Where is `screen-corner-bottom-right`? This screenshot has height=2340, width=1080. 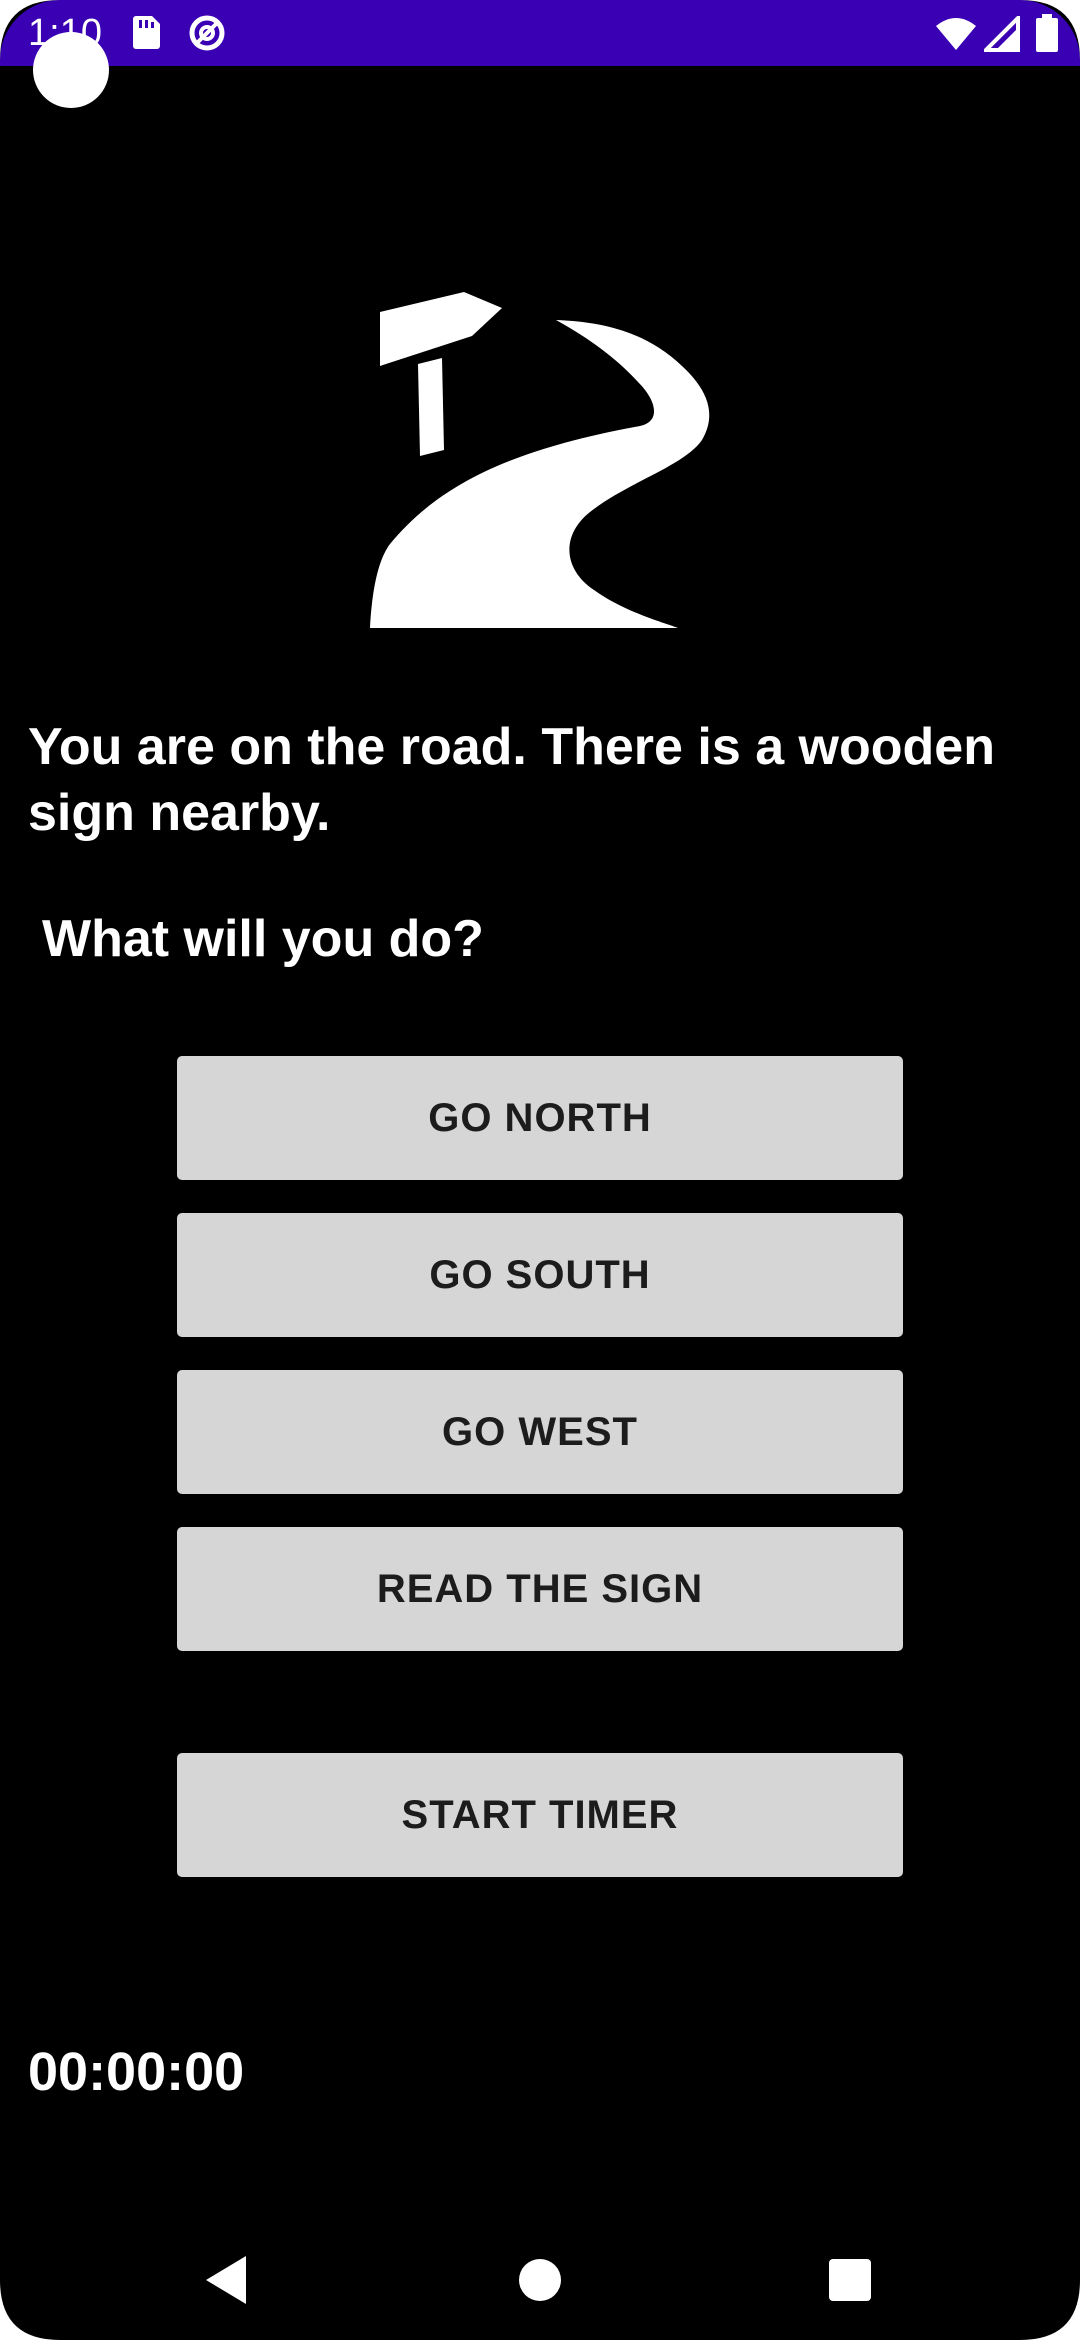
screen-corner-bottom-right is located at coordinates (1050, 2310).